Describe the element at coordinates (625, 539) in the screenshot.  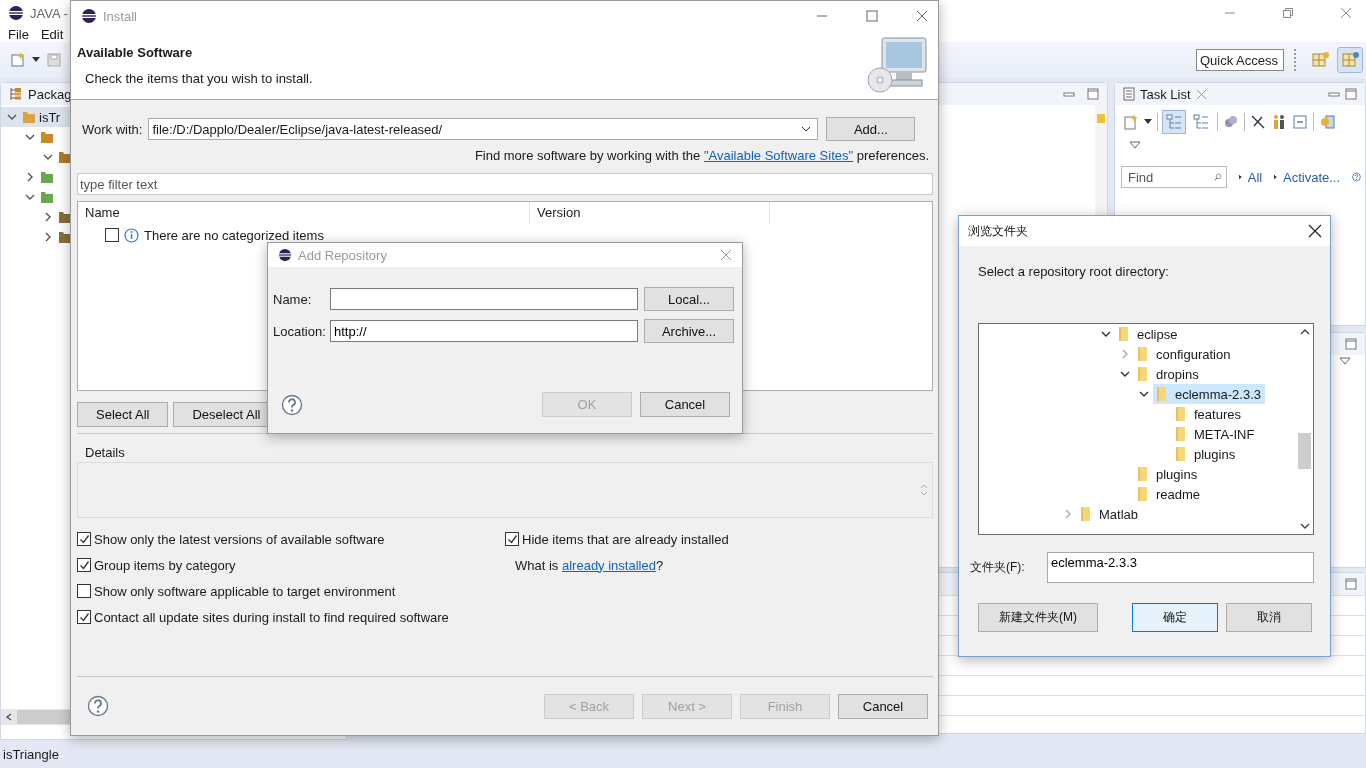
I see `checkbox-label: Hide items that are already installed` at that location.